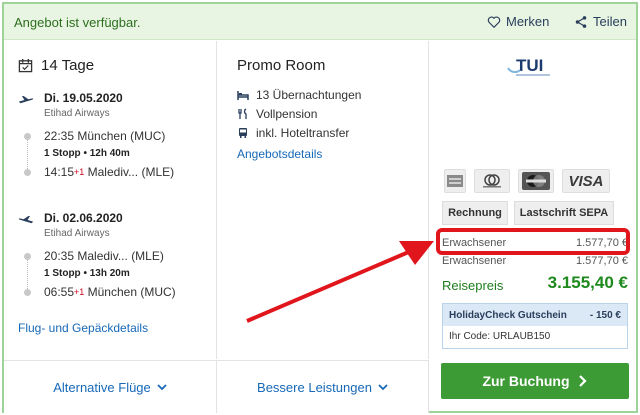  What do you see at coordinates (536, 181) in the screenshot?
I see `mastercard-icon` at bounding box center [536, 181].